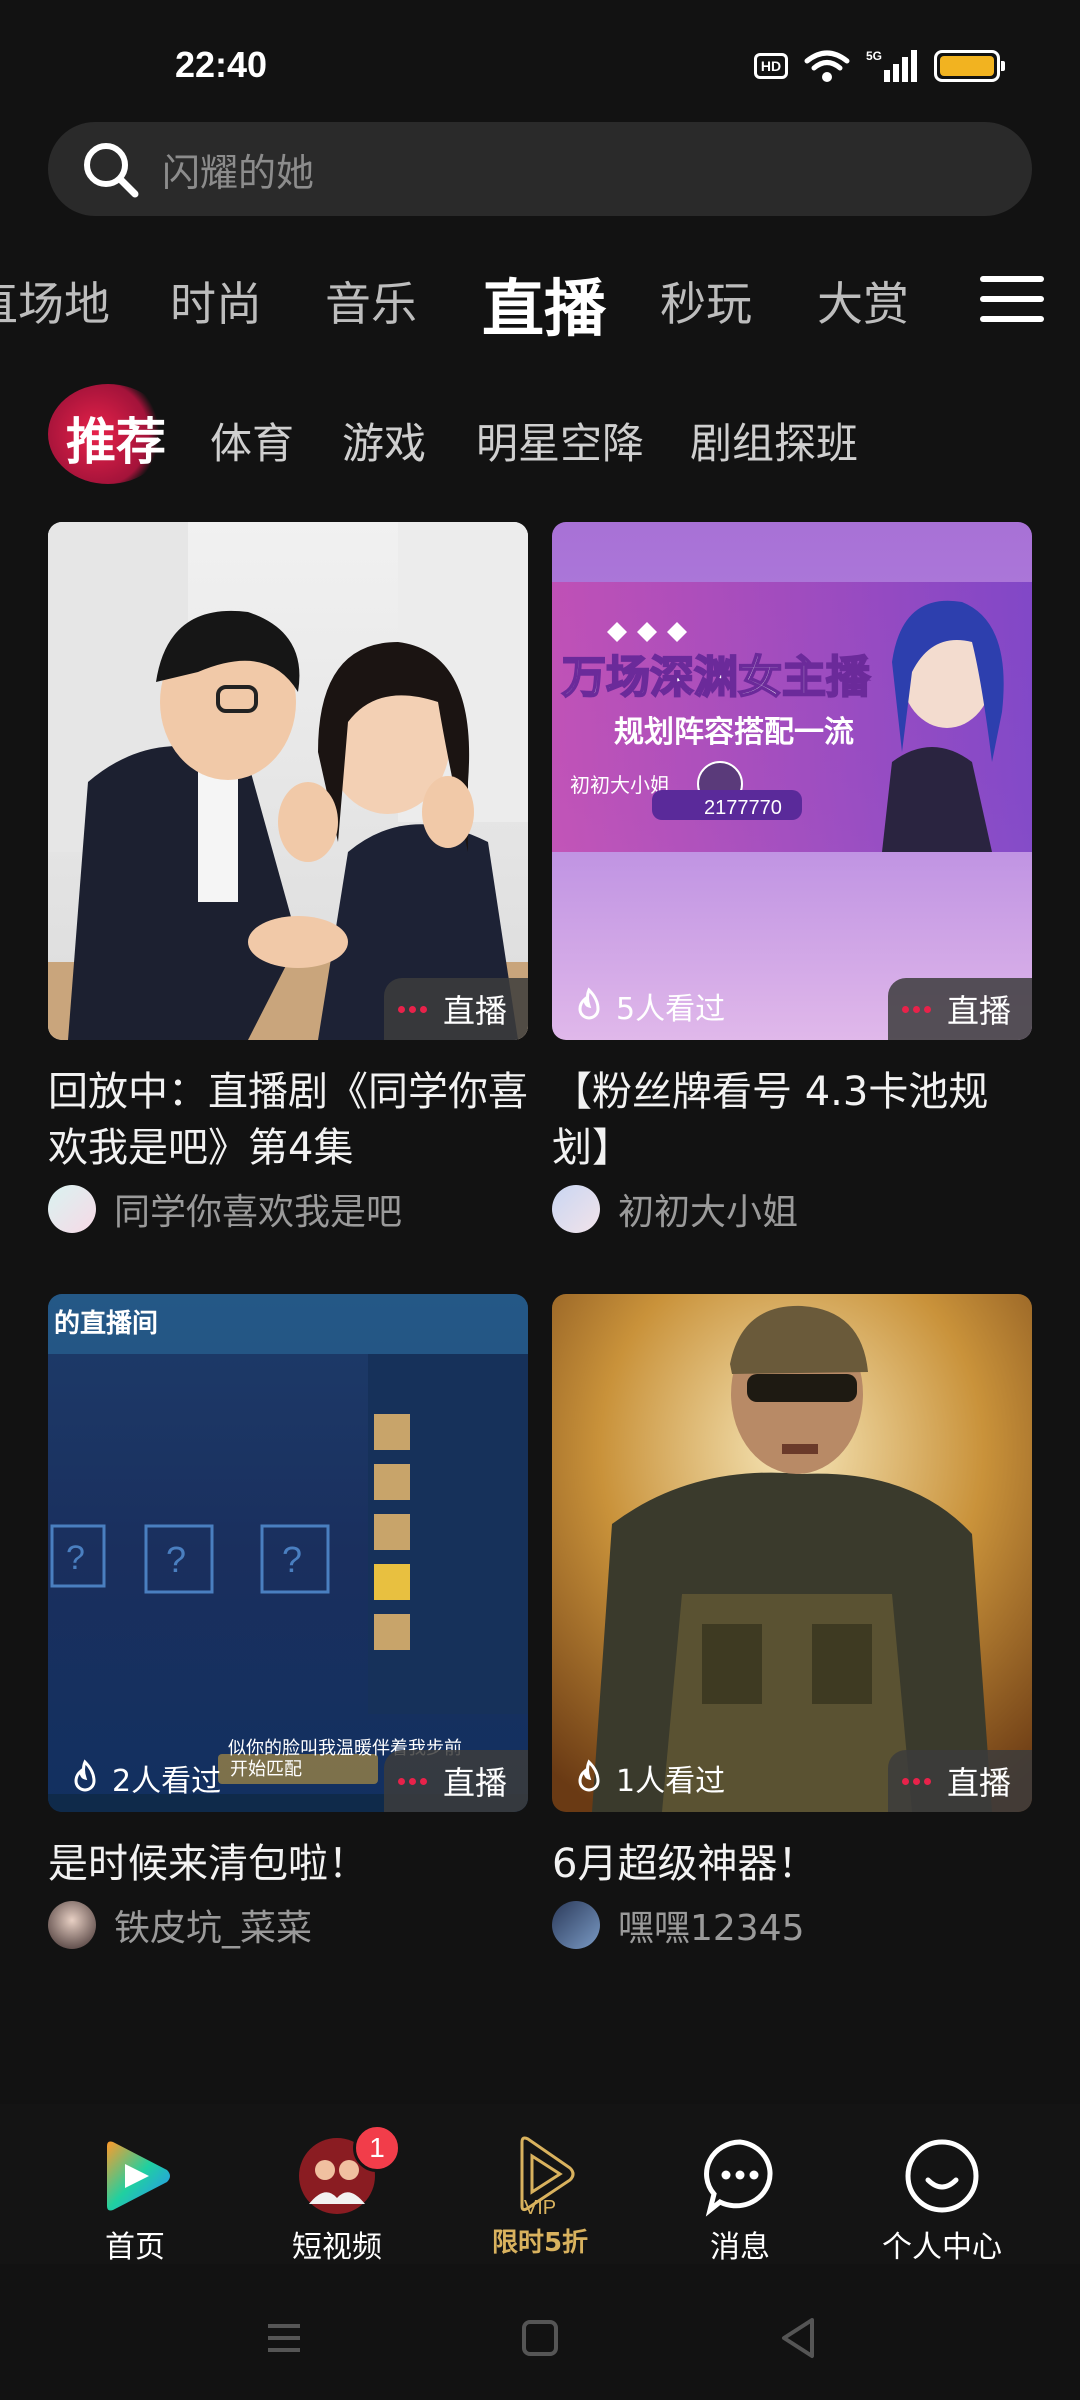 The width and height of the screenshot is (1080, 2400). Describe the element at coordinates (540, 2243) in the screenshot. I see `nav-vip-label: 限时5折` at that location.